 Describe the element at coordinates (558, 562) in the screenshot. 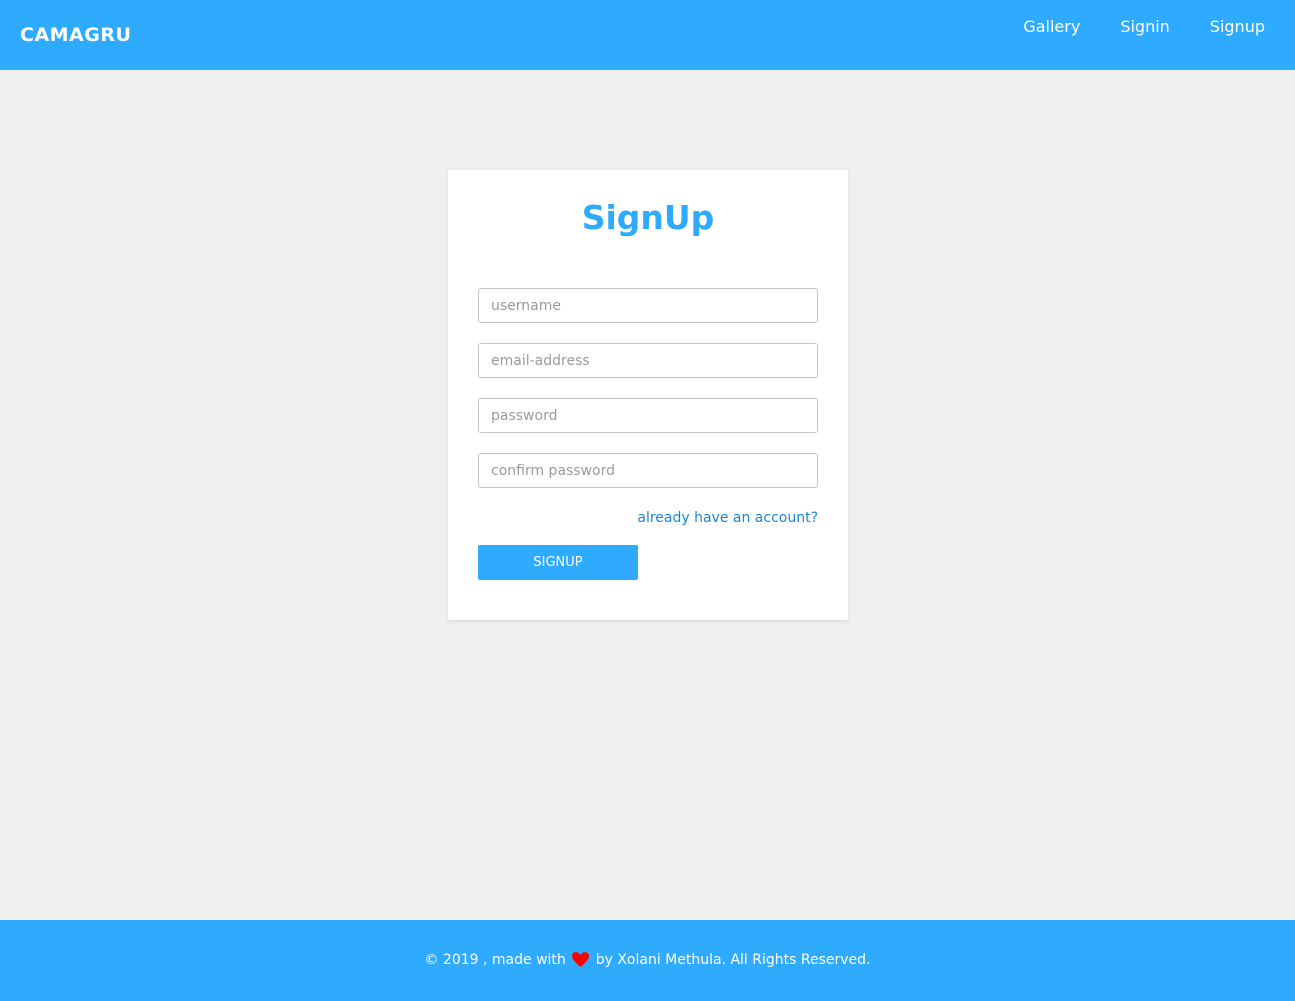

I see `signup-button: SIGNUP` at that location.